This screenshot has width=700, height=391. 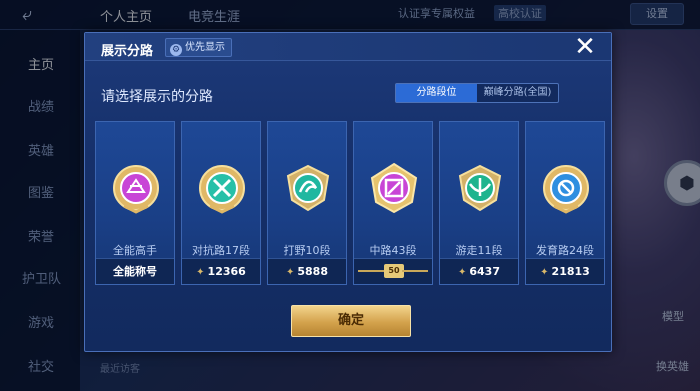 I want to click on lane-footer-text: 5888, so click(x=312, y=271).